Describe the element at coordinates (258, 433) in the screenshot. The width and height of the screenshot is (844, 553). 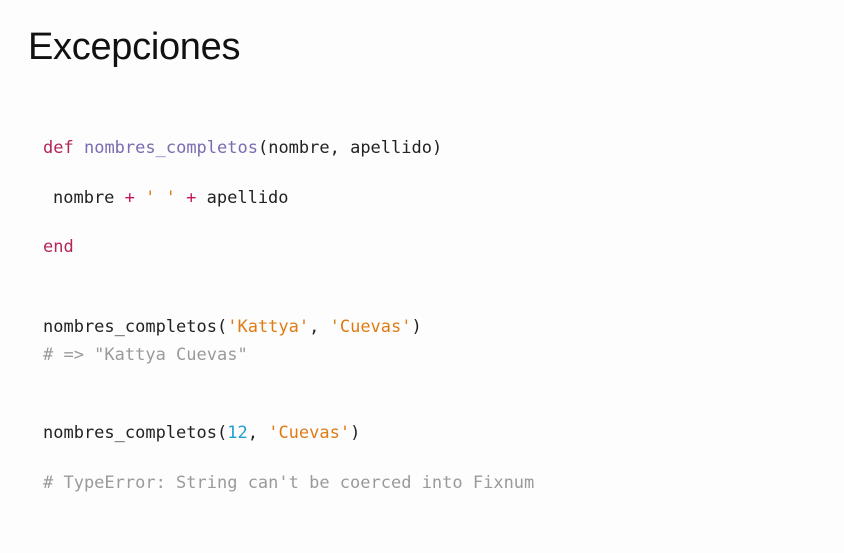
I see `call2-sep: ,` at that location.